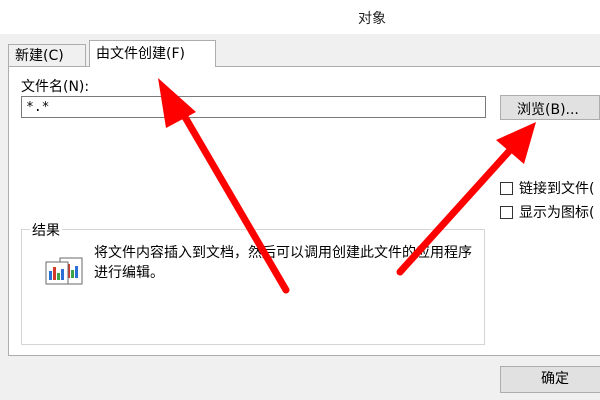 This screenshot has width=600, height=400. I want to click on dialog-title: 对象, so click(372, 19).